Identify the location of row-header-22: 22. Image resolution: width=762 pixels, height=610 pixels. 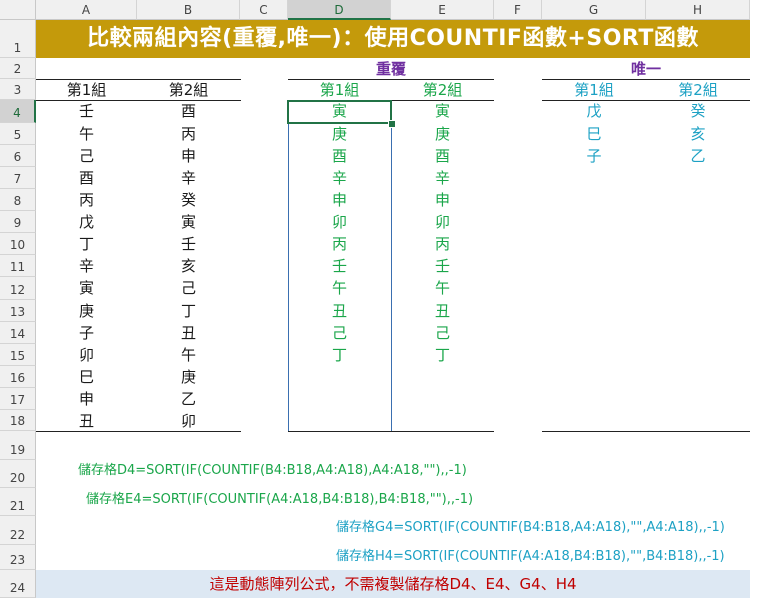
(18, 530).